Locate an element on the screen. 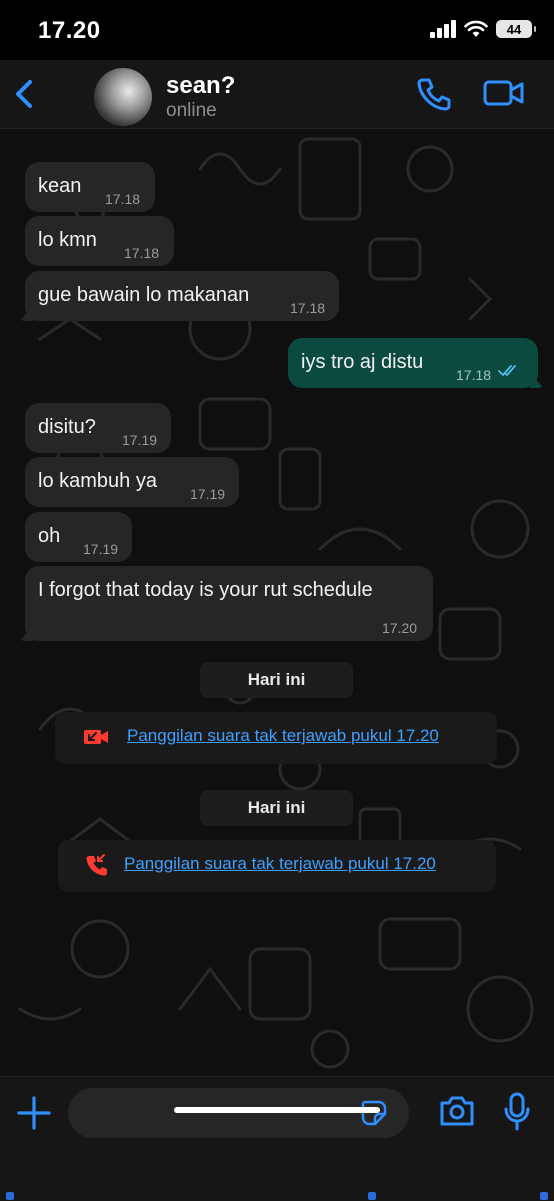 This screenshot has width=554, height=1201. contact-status: online is located at coordinates (191, 110).